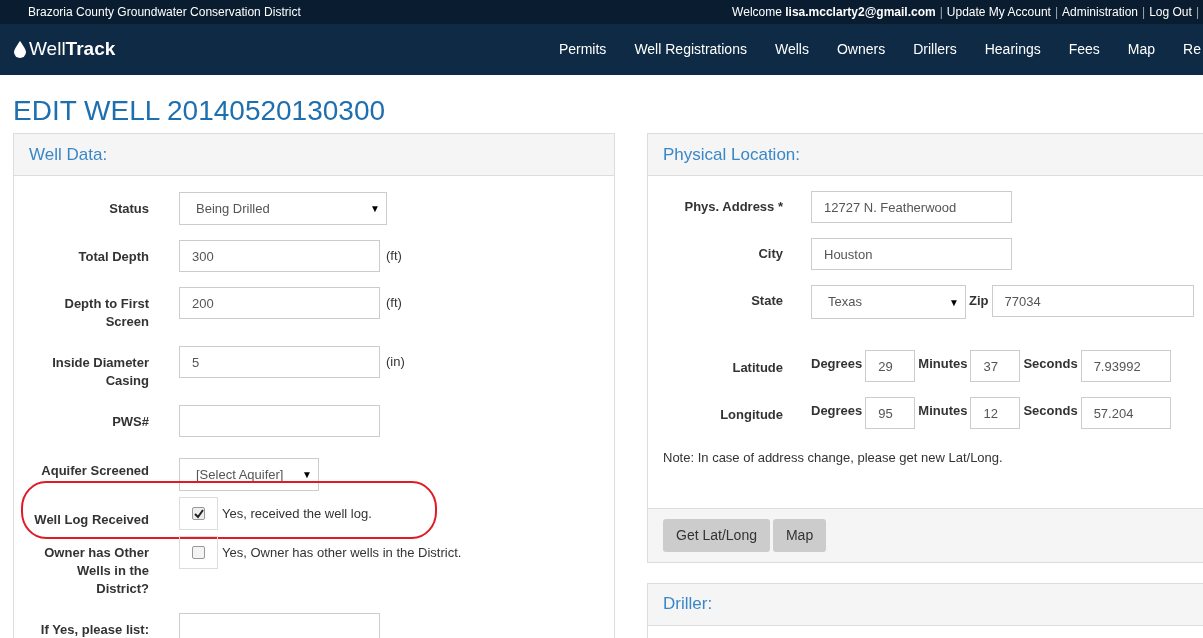 The image size is (1203, 638). I want to click on text-field: 12727 N. Featherwood, so click(911, 207).